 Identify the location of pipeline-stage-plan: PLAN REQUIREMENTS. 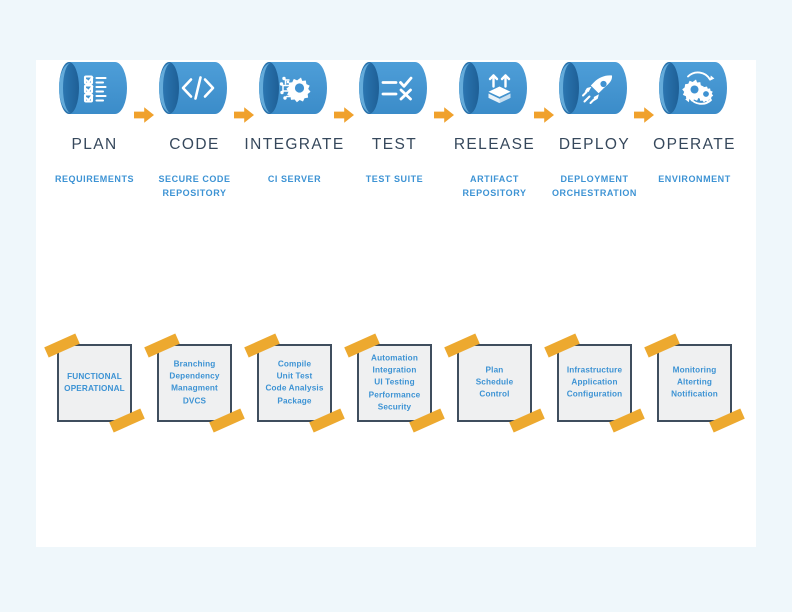
(94, 123).